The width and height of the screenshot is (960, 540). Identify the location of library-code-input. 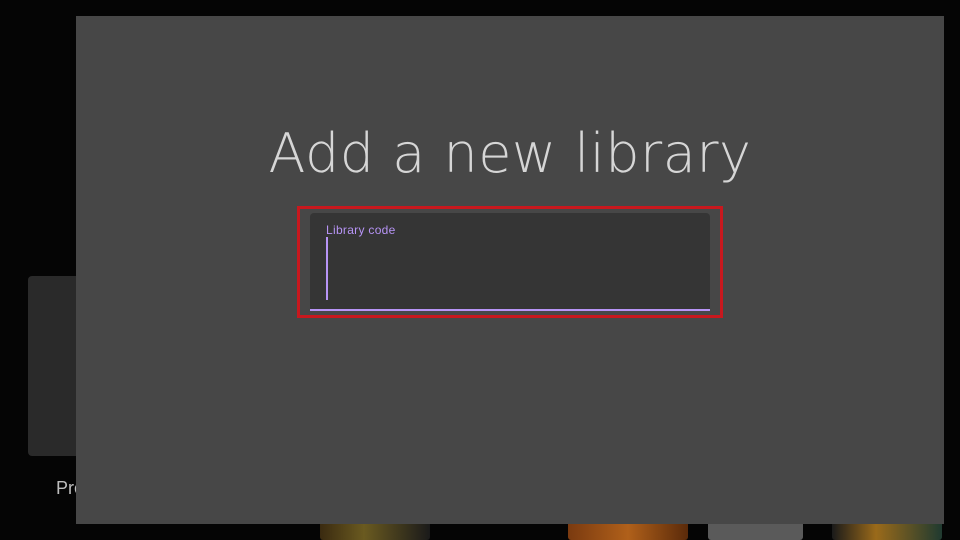
(511, 269).